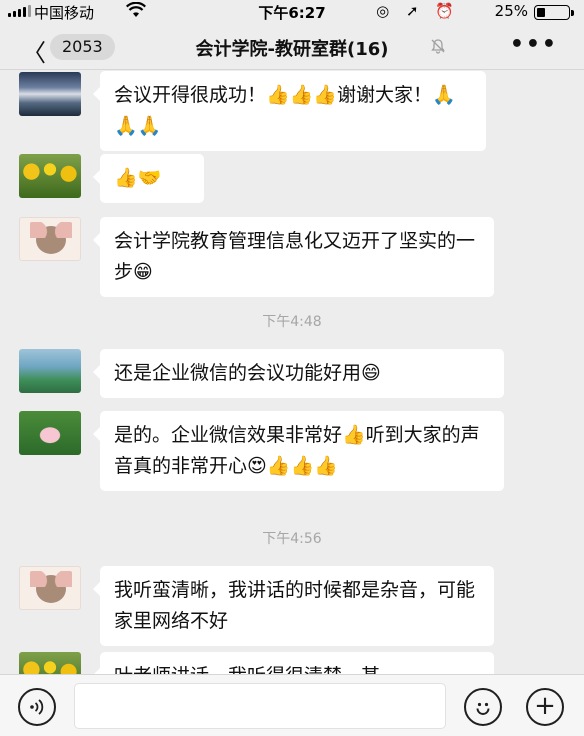 This screenshot has width=584, height=736. I want to click on plus-icon: +, so click(545, 706).